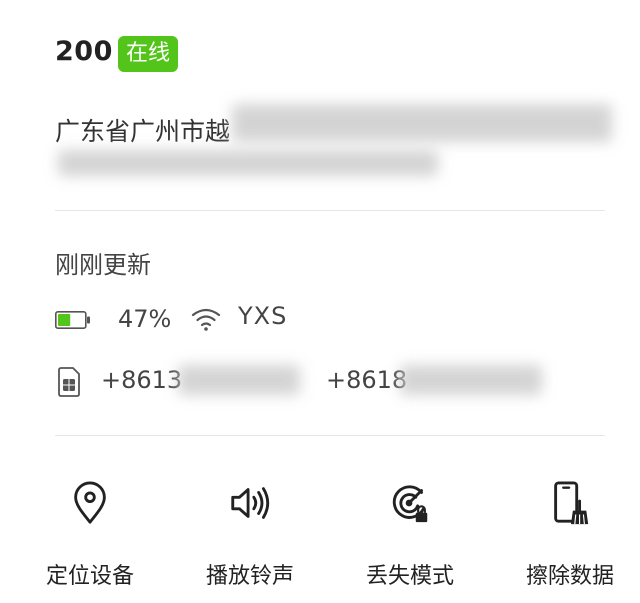 The width and height of the screenshot is (640, 603). I want to click on erase-data-button: 擦除数据, so click(570, 535).